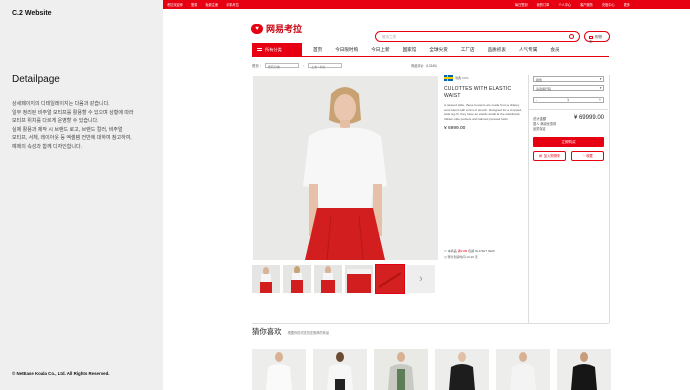 The height and width of the screenshot is (390, 690). Describe the element at coordinates (380, 50) in the screenshot. I see `nav-item: 今日上新` at that location.